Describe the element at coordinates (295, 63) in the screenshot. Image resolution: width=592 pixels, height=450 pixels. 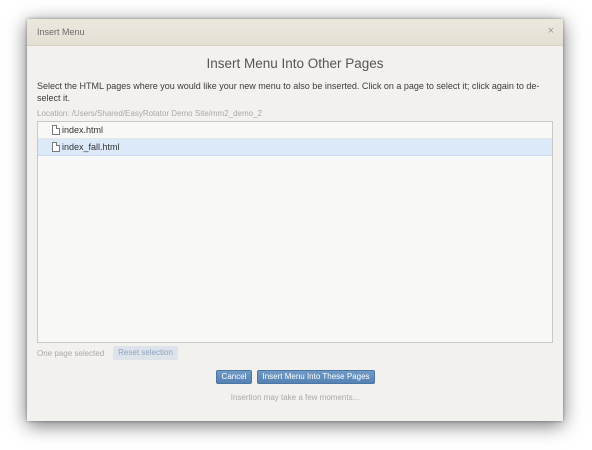
I see `dialog-heading: Insert Menu Into Other Pages` at that location.